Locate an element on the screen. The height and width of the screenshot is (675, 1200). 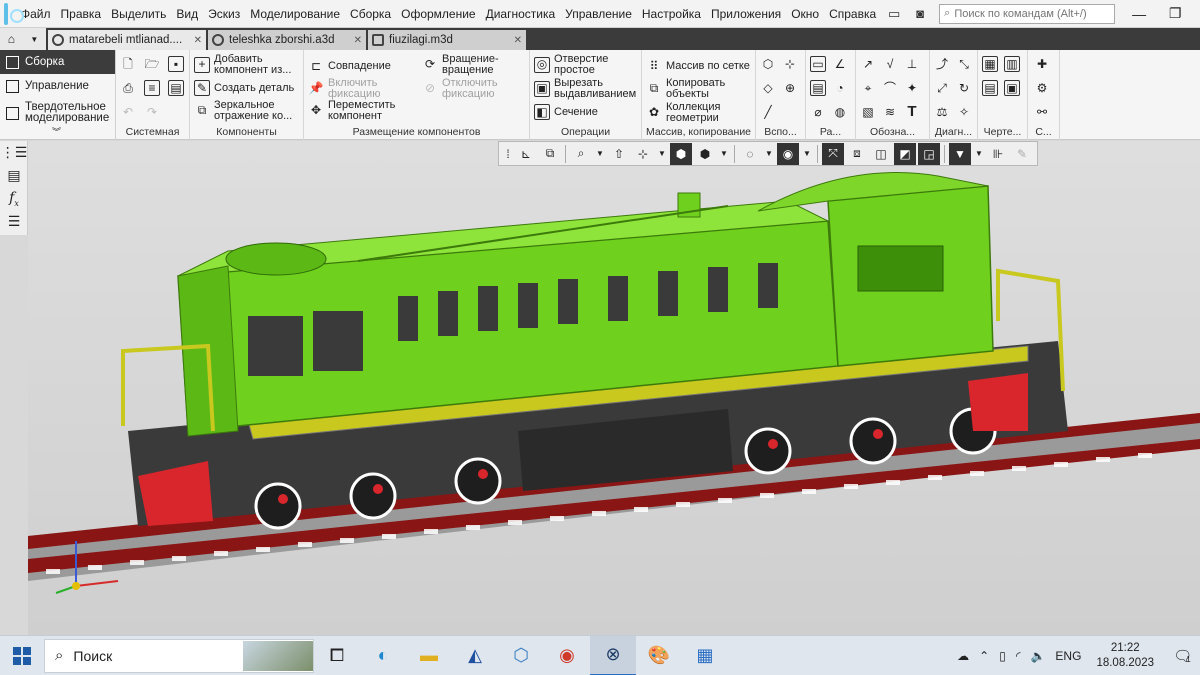
open-file-button: 🗁 is located at coordinates (154, 64).